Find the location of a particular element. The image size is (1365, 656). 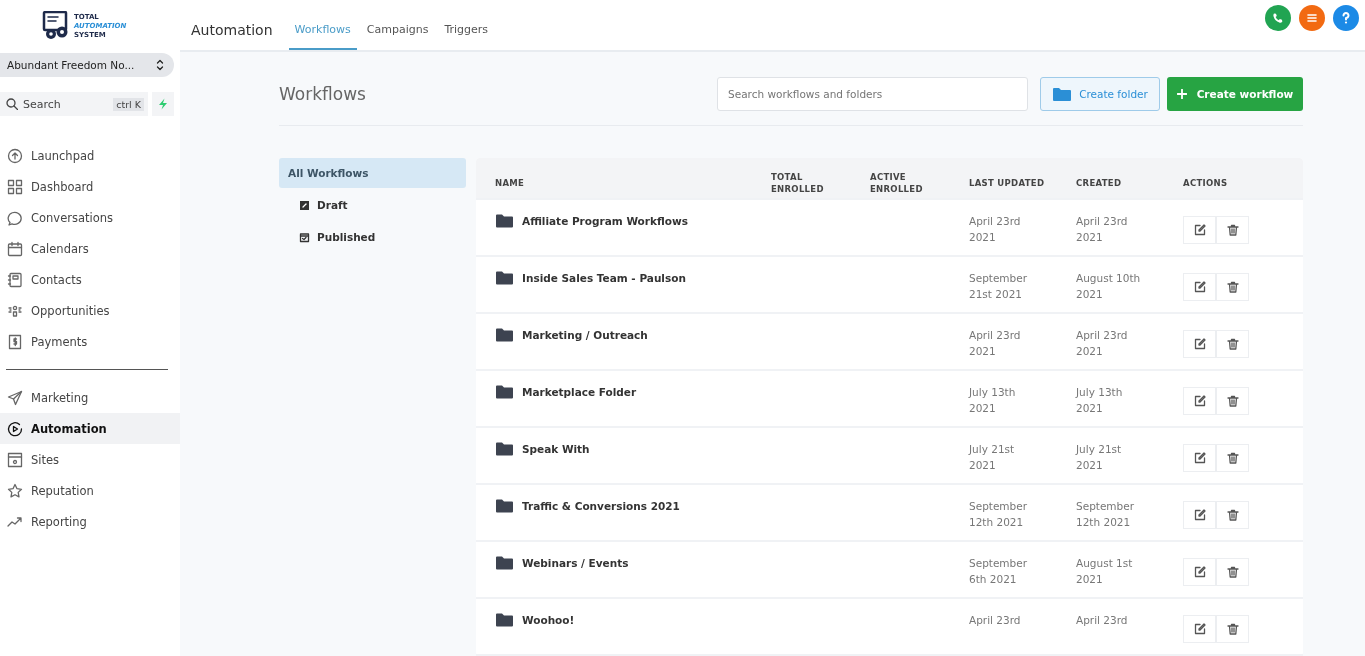

folder-name: Inside Sales Team - Paulson is located at coordinates (604, 277).